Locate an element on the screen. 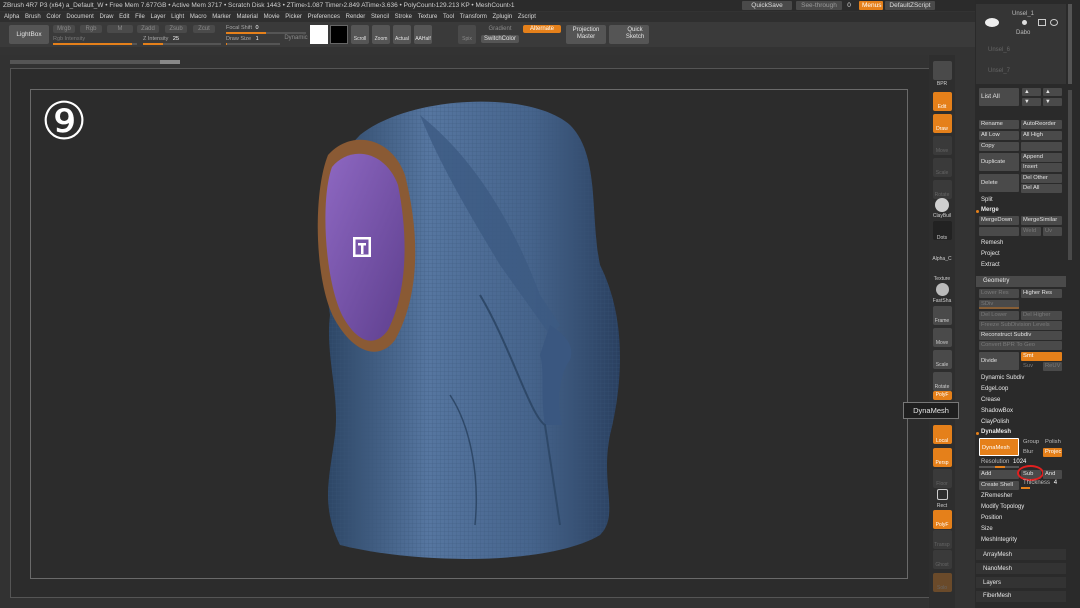 This screenshot has height=608, width=1080. menu-brush: Brush is located at coordinates (33, 17).